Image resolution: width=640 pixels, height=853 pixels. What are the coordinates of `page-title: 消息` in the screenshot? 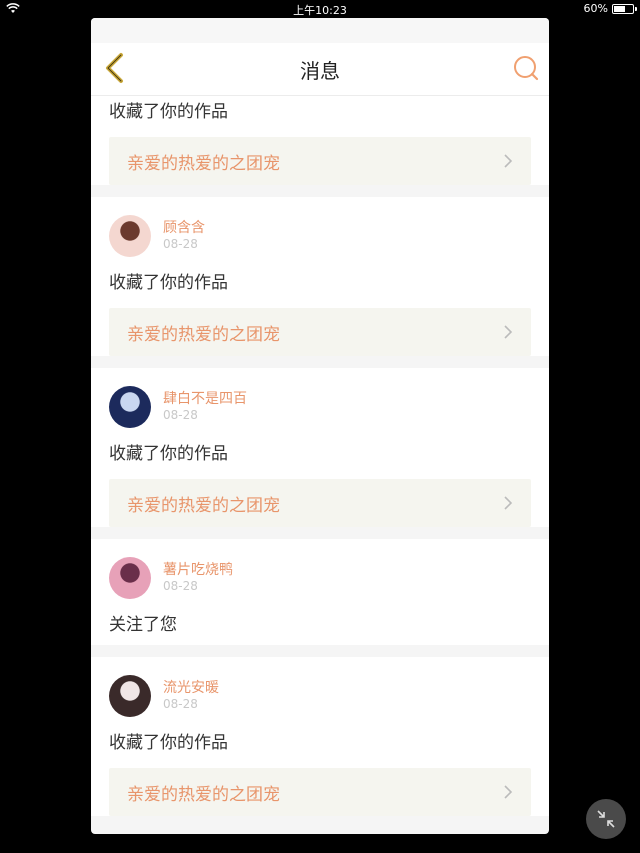 It's located at (320, 71).